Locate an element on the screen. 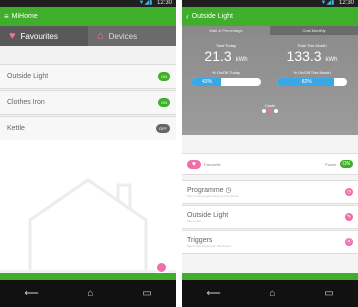 This screenshot has width=358, height=307. menu-item-rename: Outside Light Tap to edit ✎ is located at coordinates (270, 217).